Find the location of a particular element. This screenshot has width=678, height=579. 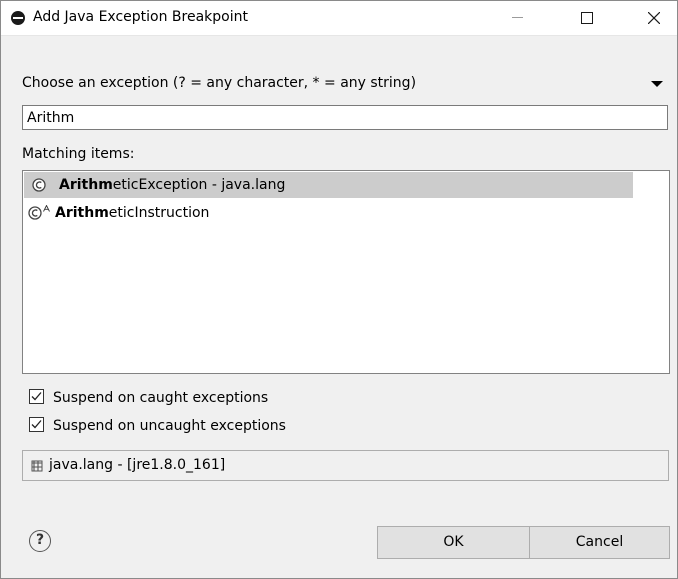

list-item: ArithmeticInstruction is located at coordinates (328, 213).